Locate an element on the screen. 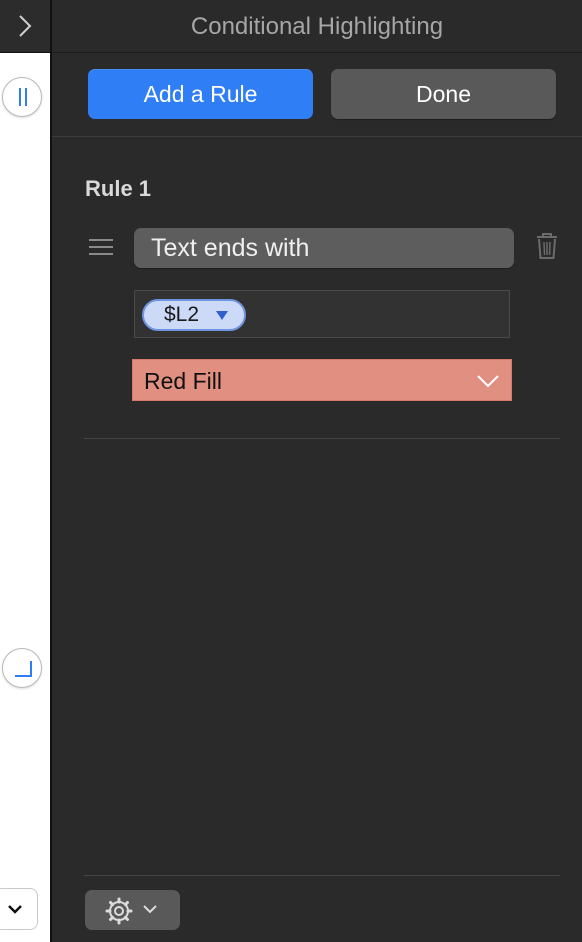  actions-menu-button is located at coordinates (132, 910).